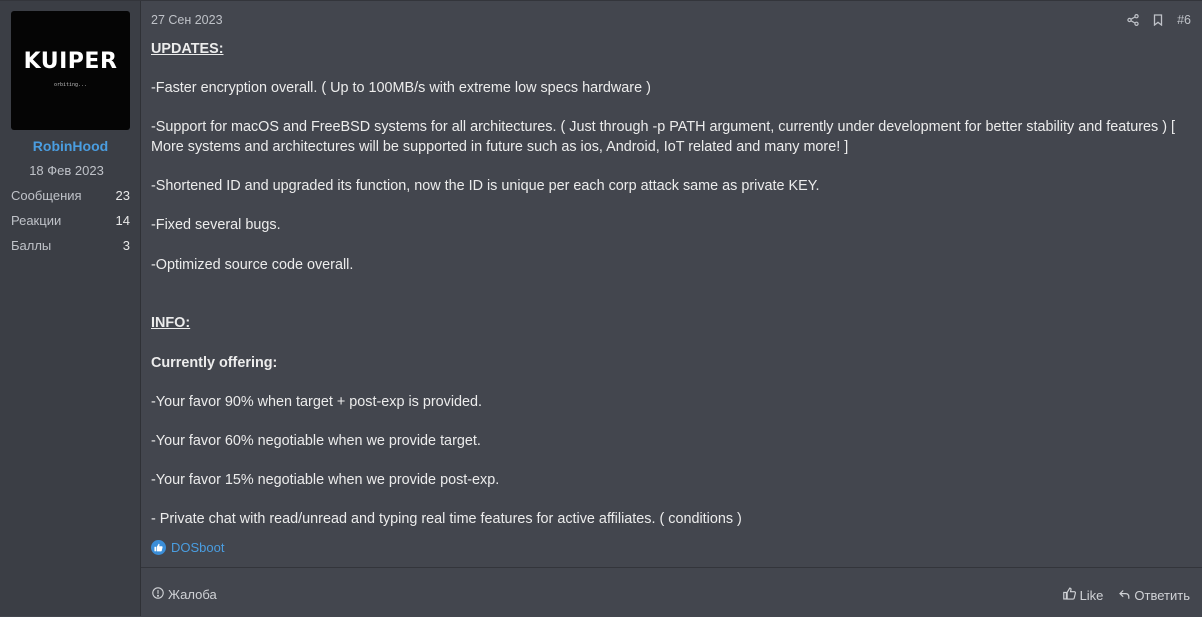  What do you see at coordinates (158, 594) in the screenshot?
I see `alert-circle-icon` at bounding box center [158, 594].